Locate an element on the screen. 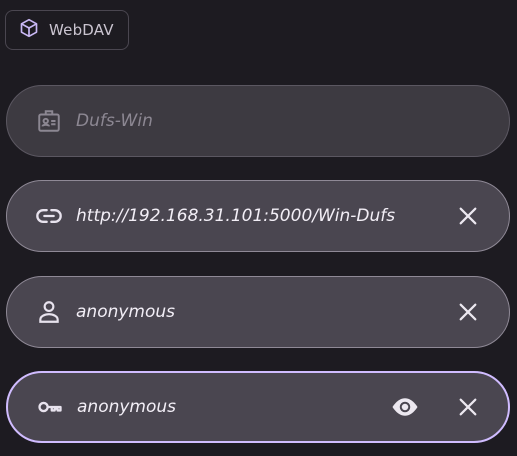 The image size is (517, 456). cube-icon is located at coordinates (29, 30).